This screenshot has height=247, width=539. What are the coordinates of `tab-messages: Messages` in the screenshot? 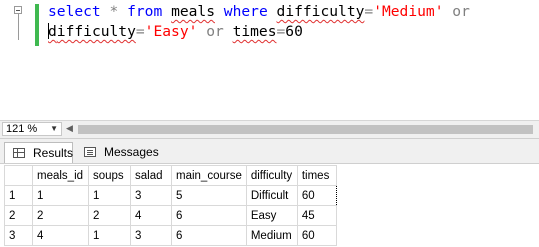 It's located at (117, 152).